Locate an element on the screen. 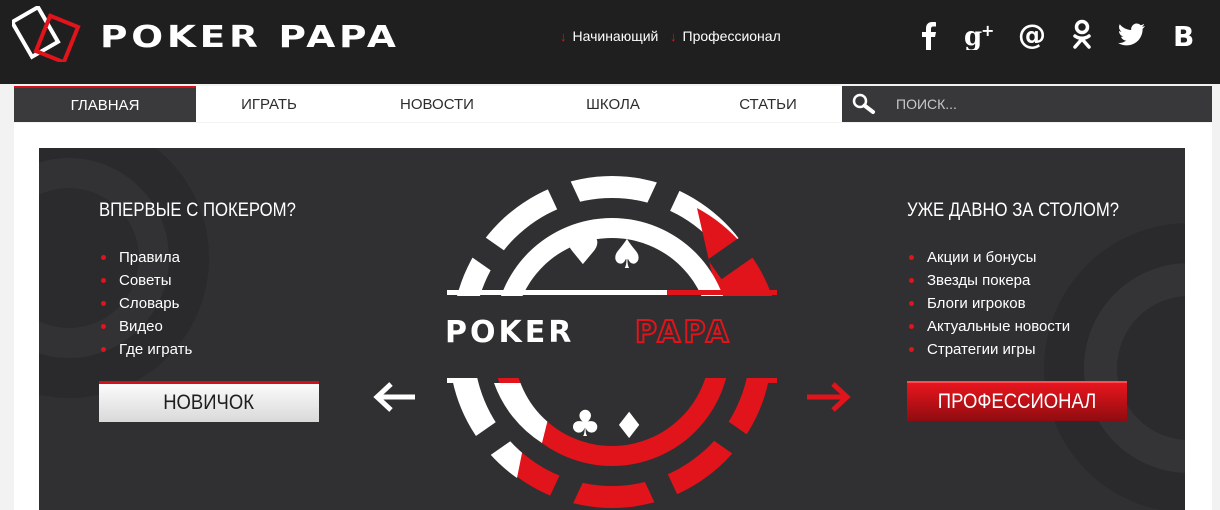  professional-button-label: ПРОФЕССИОНАЛ is located at coordinates (1017, 401).